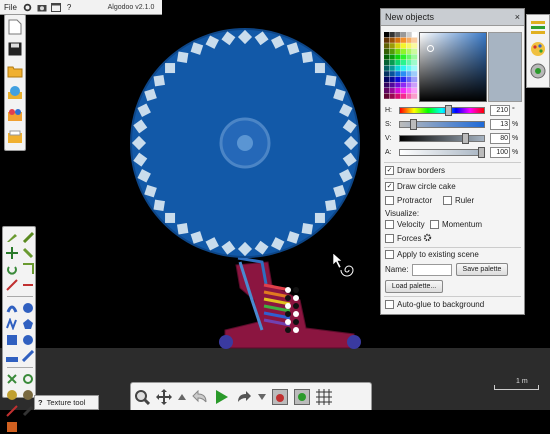 The height and width of the screenshot is (434, 550). Describe the element at coordinates (401, 66) in the screenshot. I see `color-swatch-grid` at that location.